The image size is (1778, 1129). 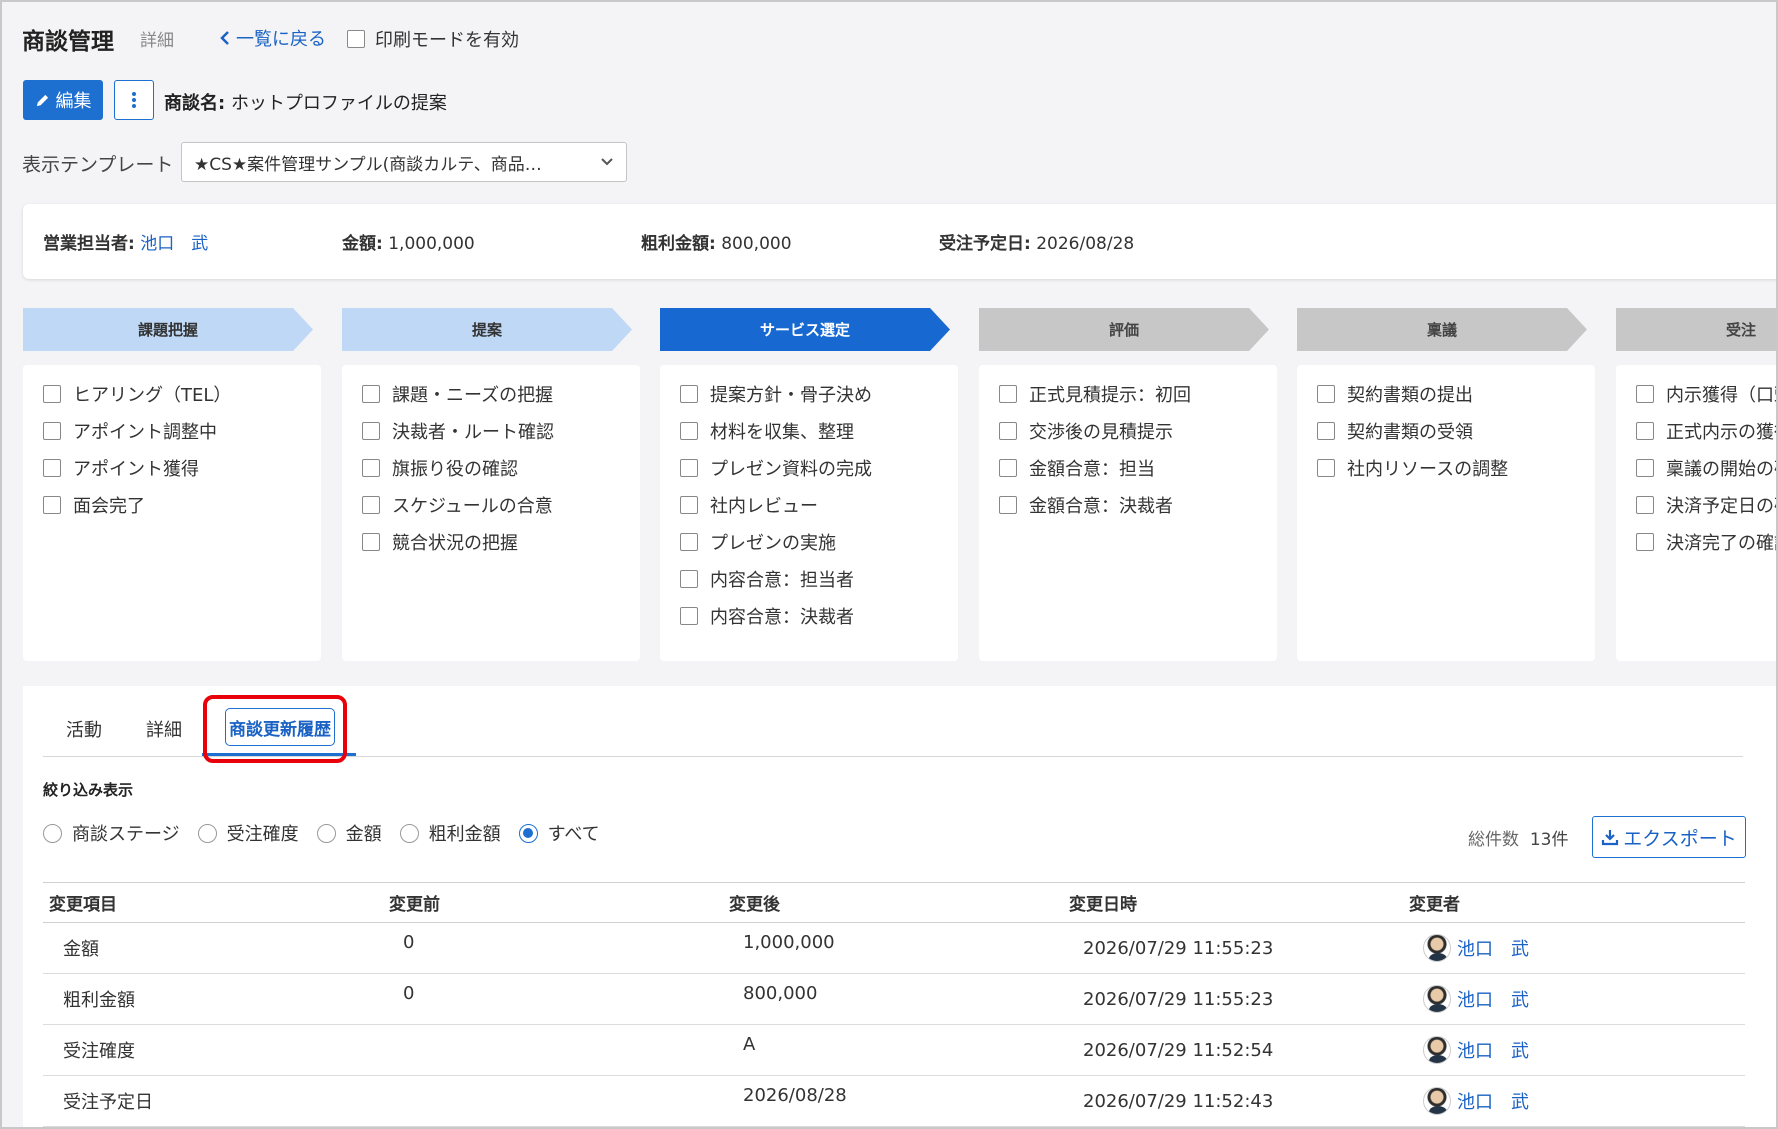 I want to click on task-item: 内示獲得（口頭, so click(x=1706, y=393).